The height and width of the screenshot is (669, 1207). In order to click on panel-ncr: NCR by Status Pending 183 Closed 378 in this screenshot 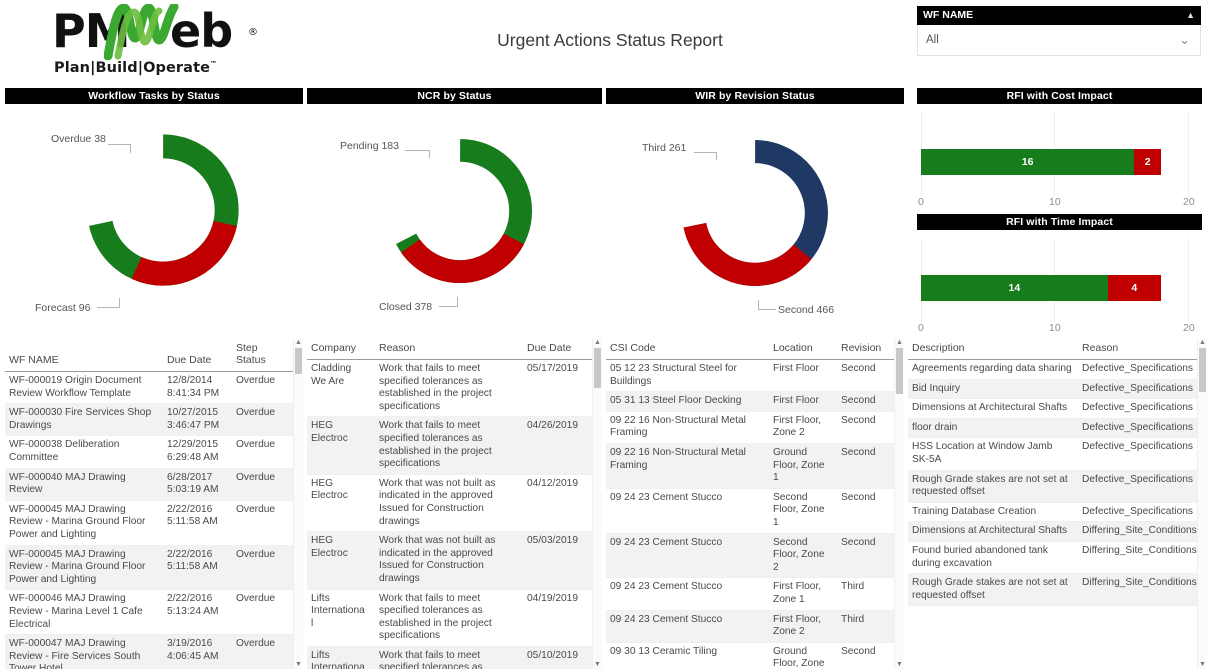, I will do `click(454, 212)`.